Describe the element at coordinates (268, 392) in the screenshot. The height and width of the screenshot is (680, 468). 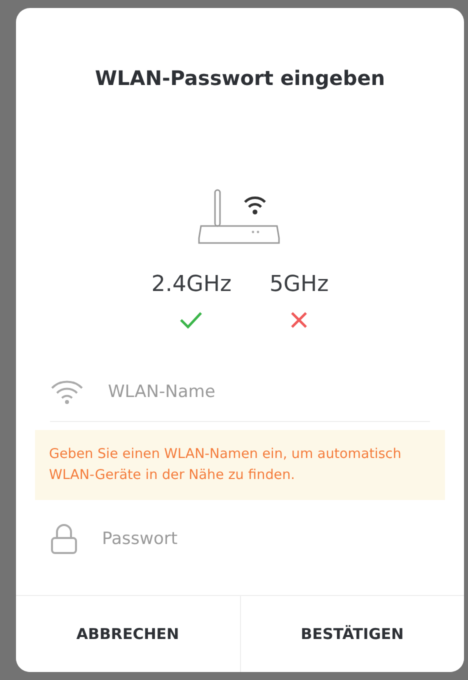
I see `wlan-name-field: WLAN-Name` at that location.